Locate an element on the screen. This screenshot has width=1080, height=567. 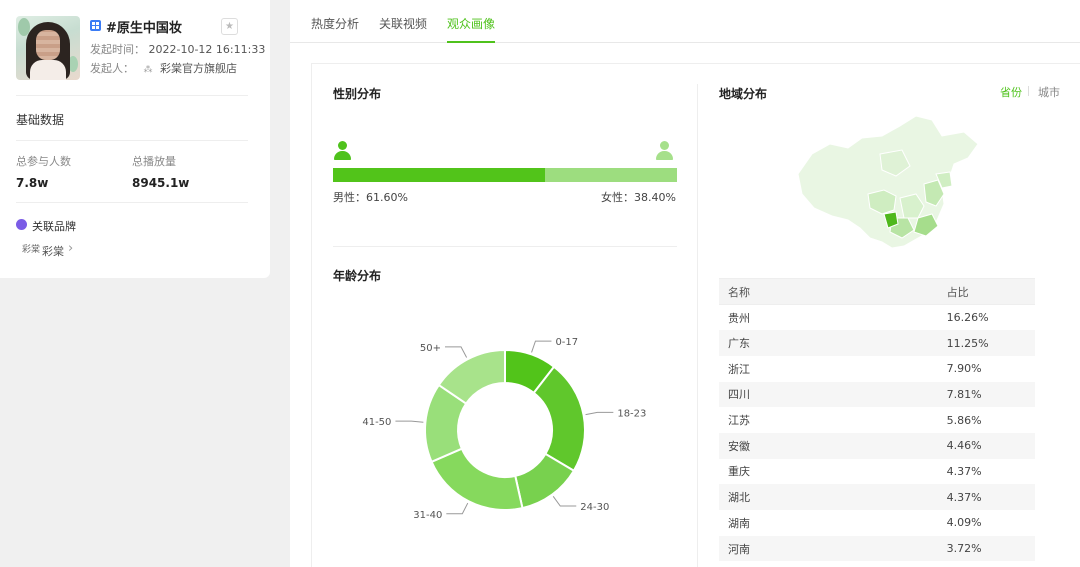
female-ratio-label: 女性：38.40% is located at coordinates (638, 197).